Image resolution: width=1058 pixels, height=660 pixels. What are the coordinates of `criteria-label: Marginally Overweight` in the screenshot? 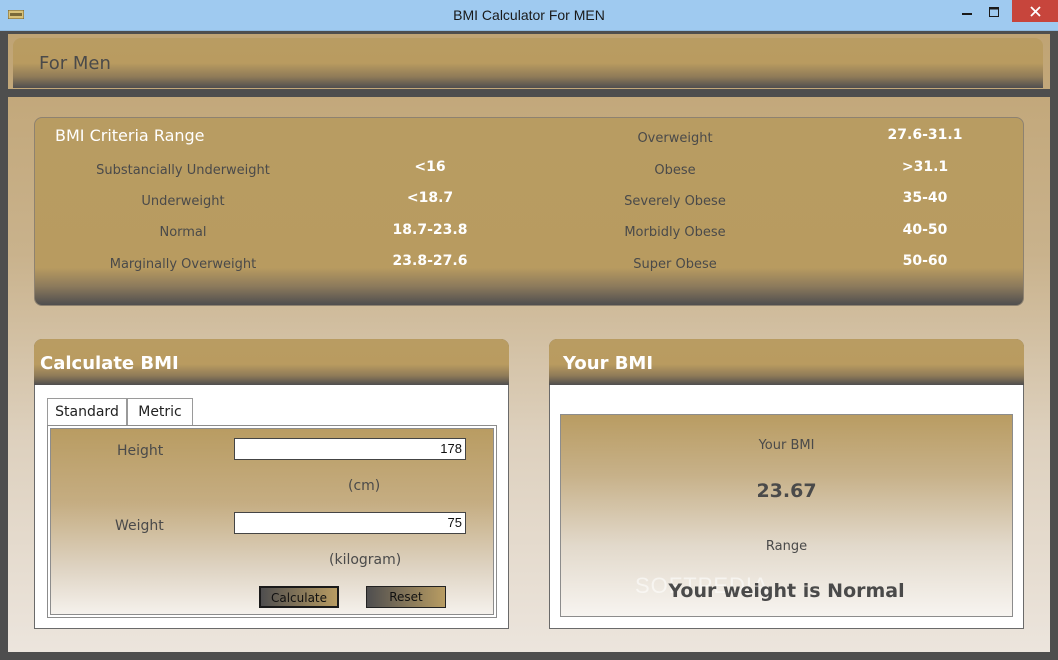 It's located at (183, 264).